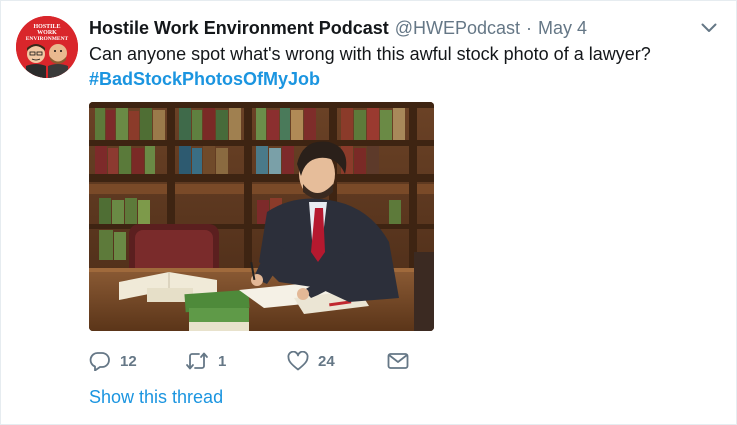 The image size is (737, 425). Describe the element at coordinates (156, 397) in the screenshot. I see `show-thread-link: Show this thread` at that location.